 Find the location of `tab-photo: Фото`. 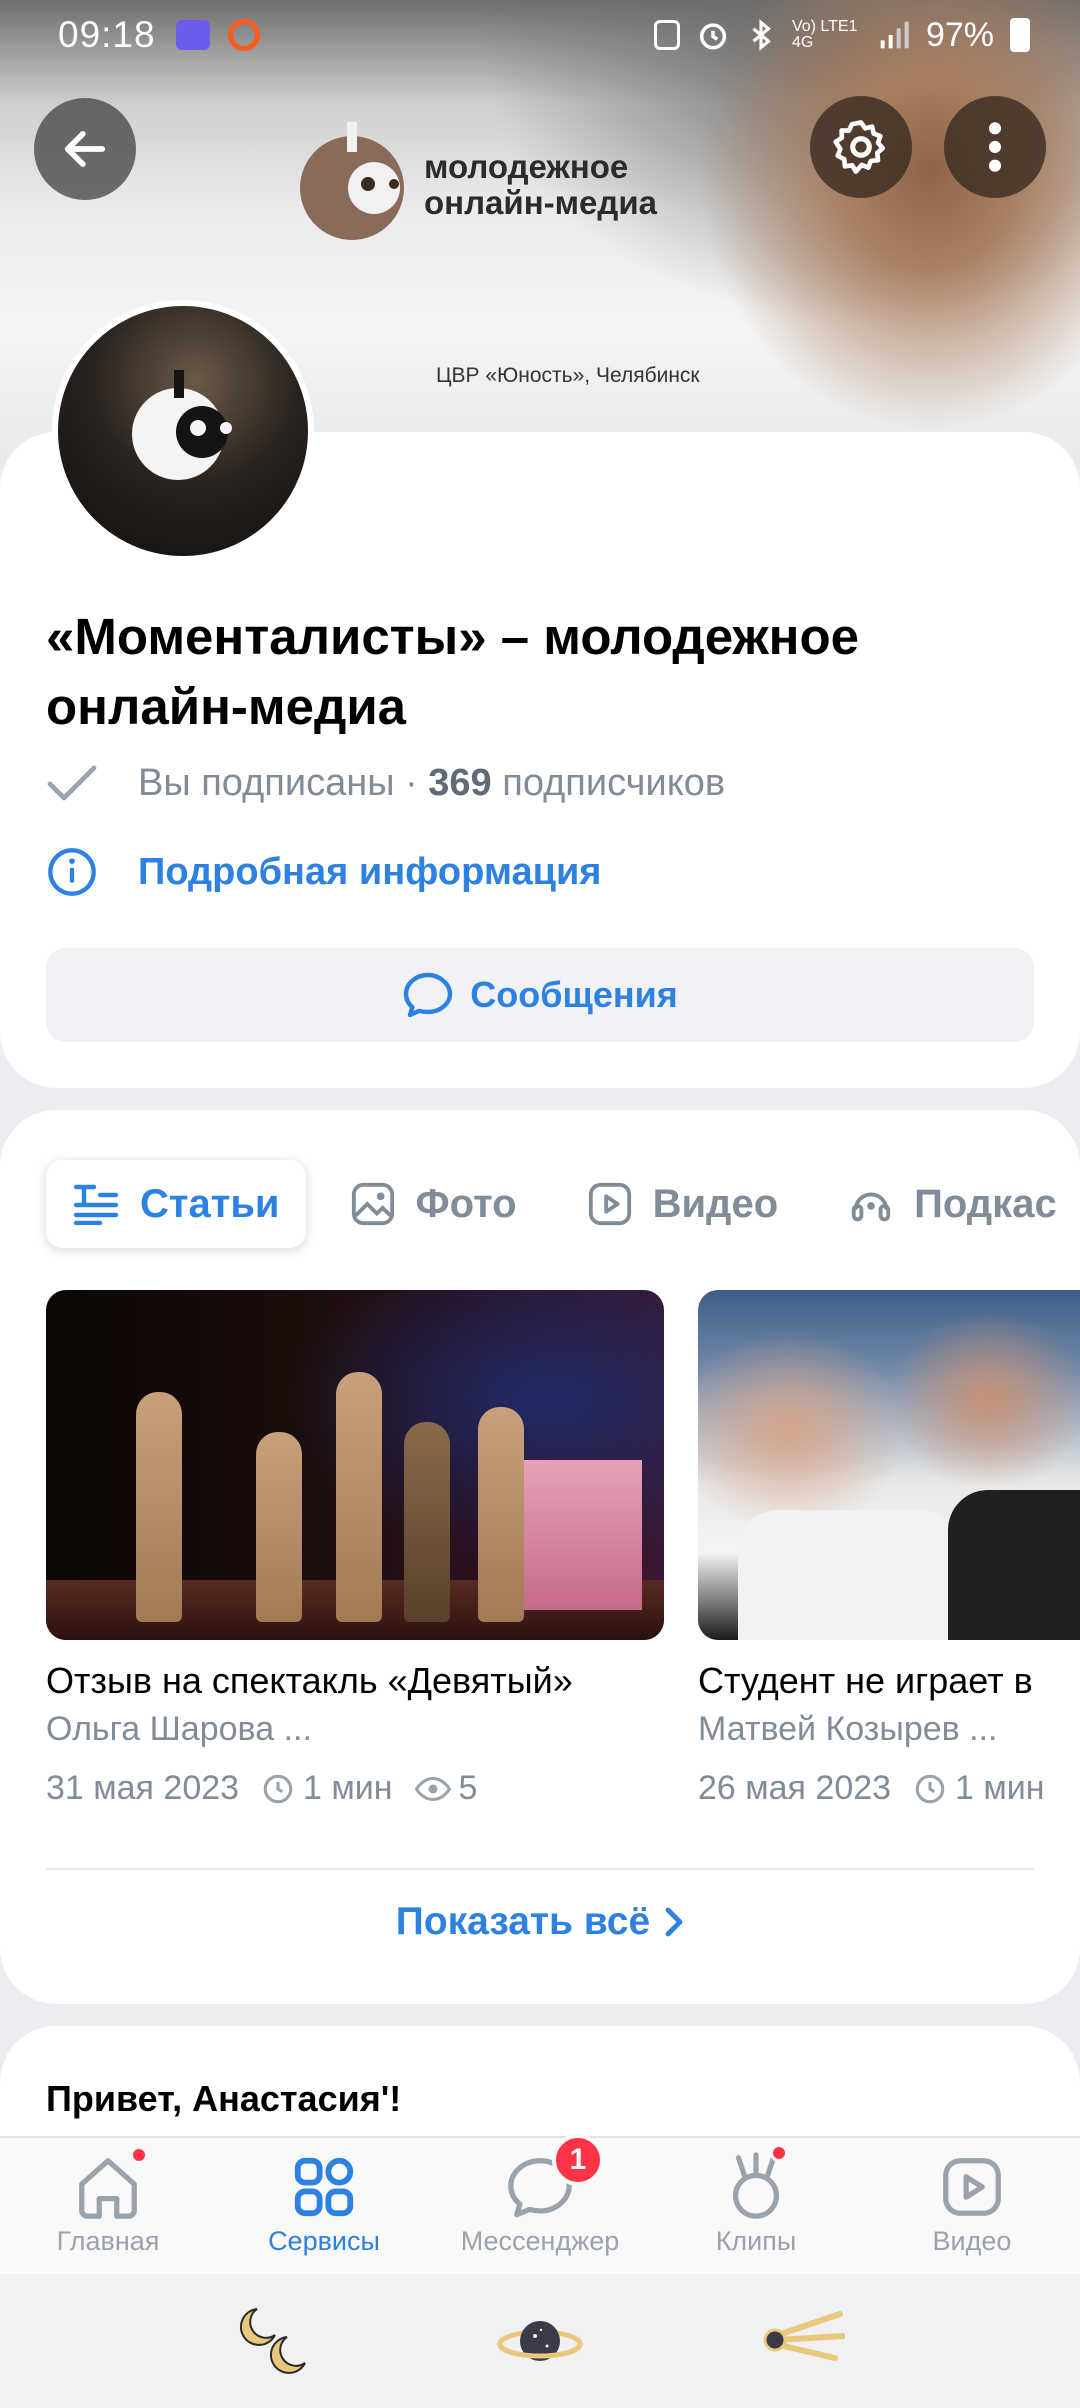

tab-photo: Фото is located at coordinates (433, 1204).